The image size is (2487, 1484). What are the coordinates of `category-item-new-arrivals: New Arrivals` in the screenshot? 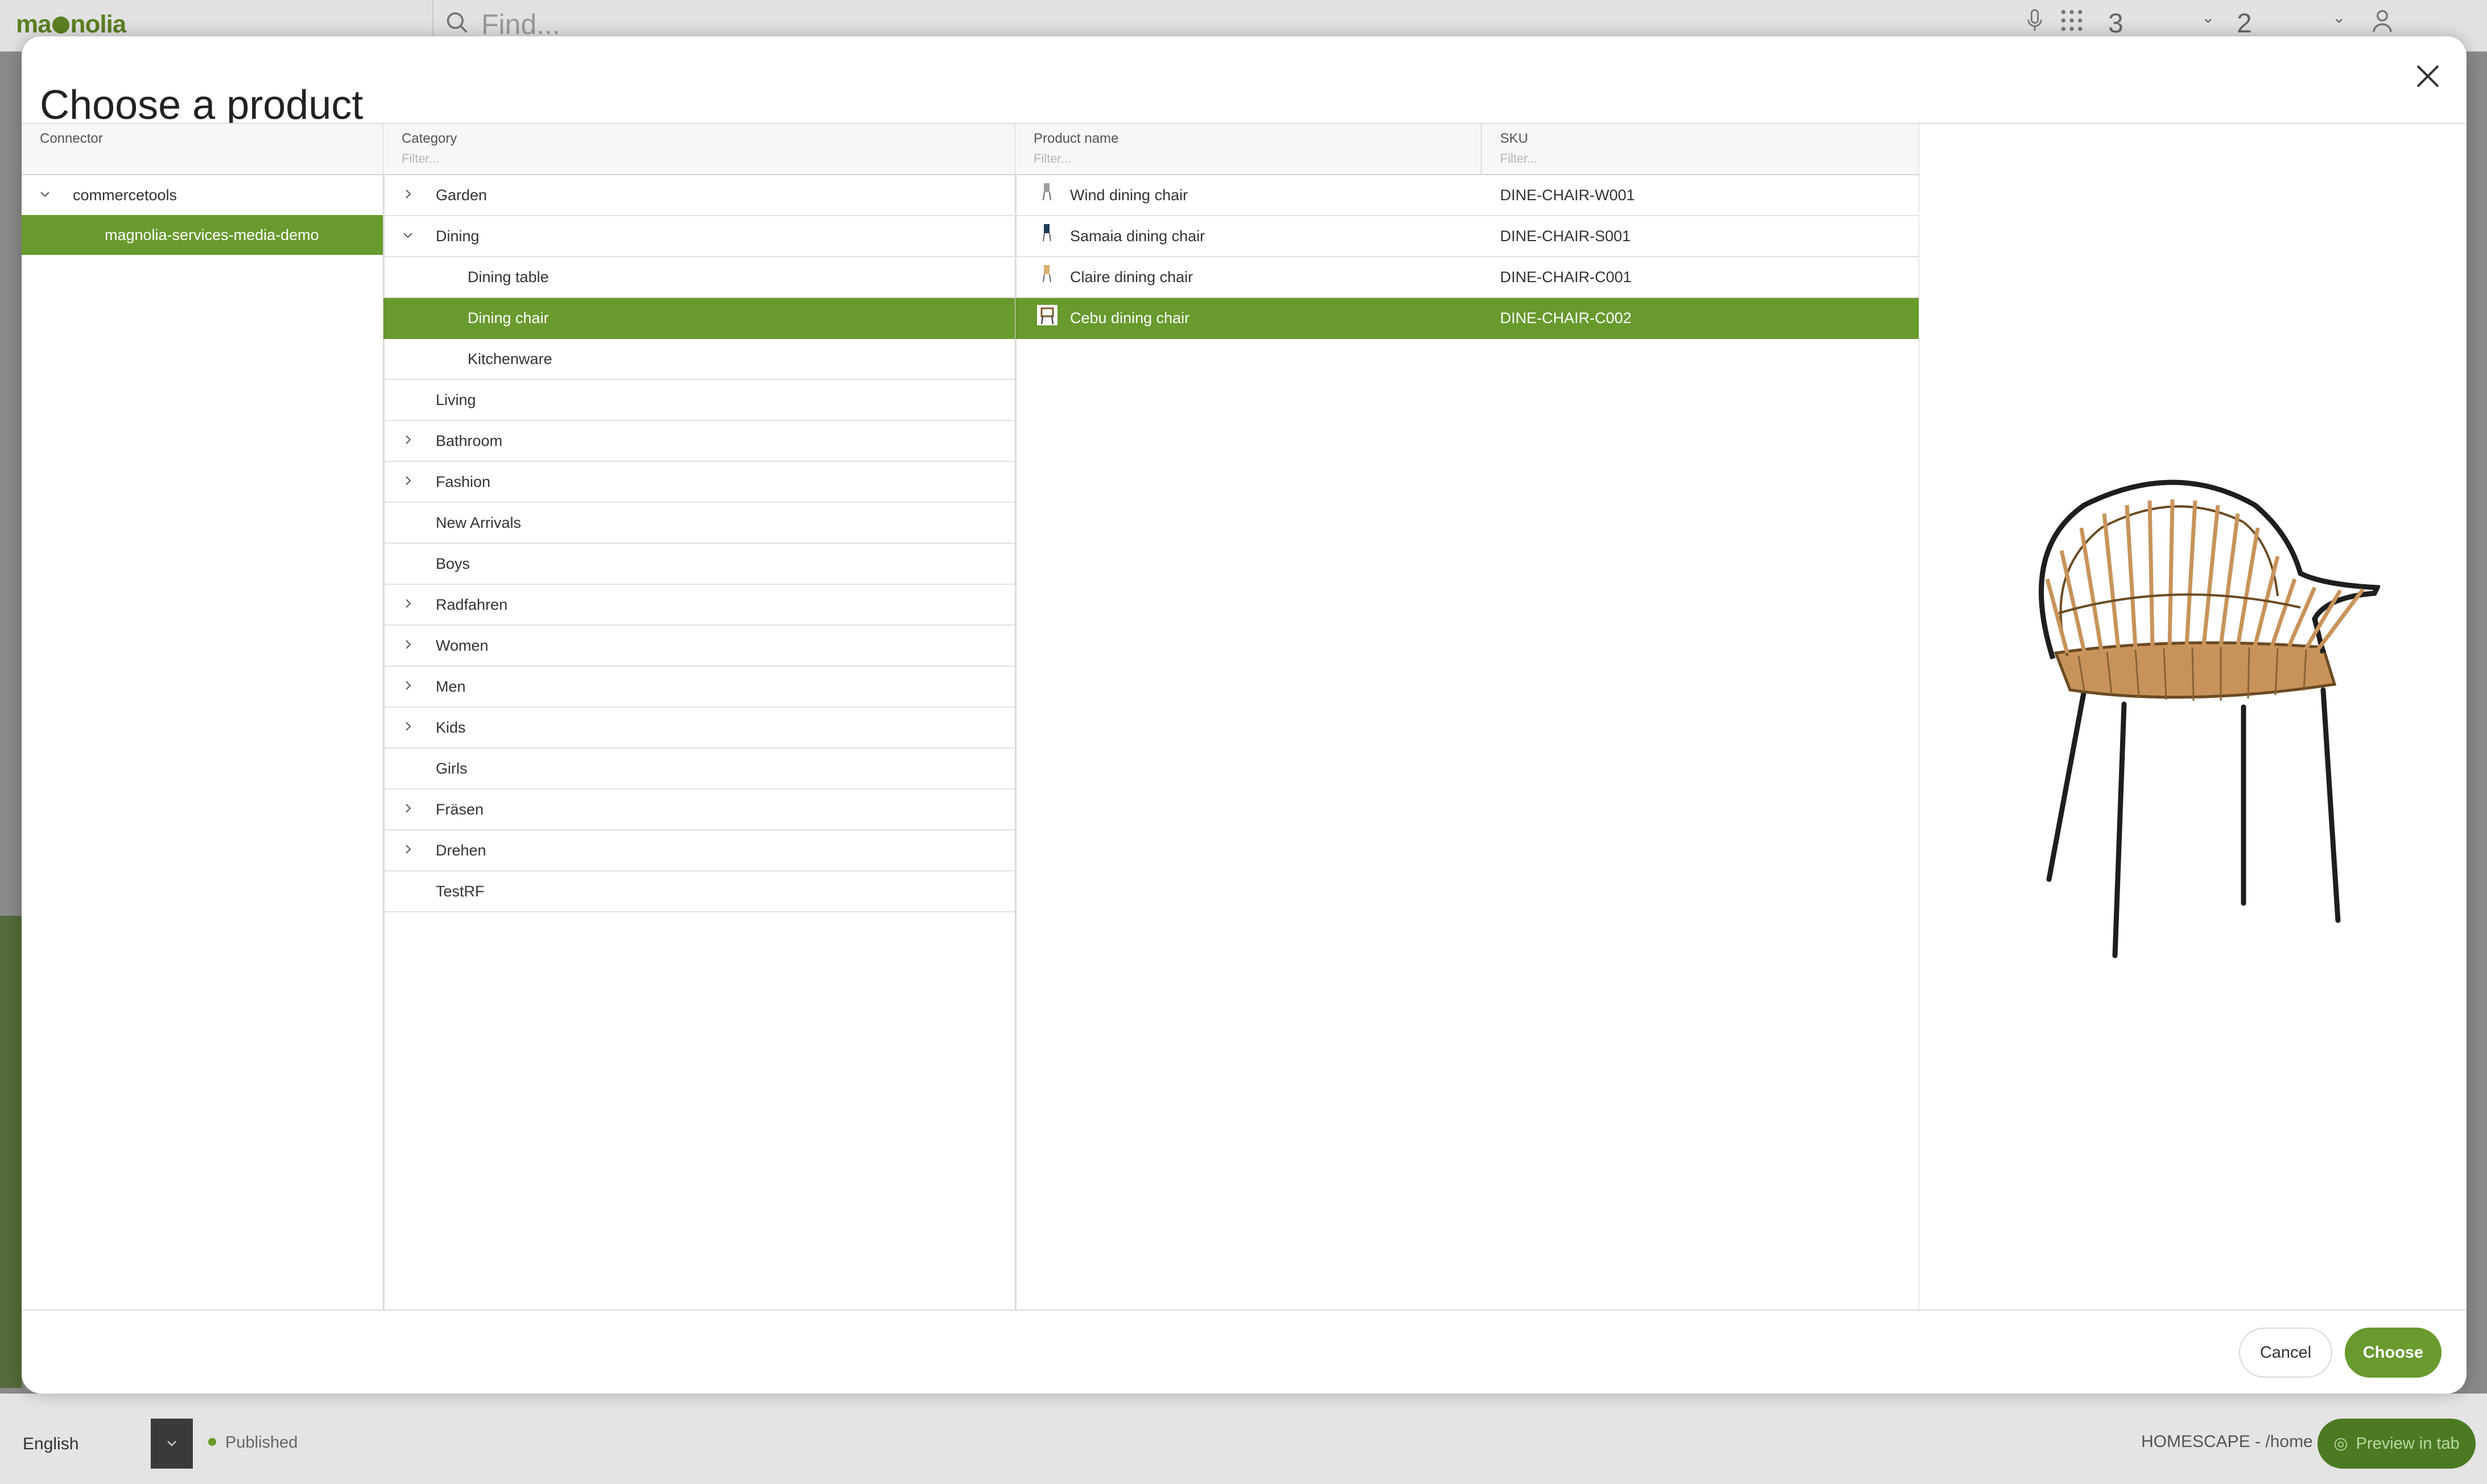 It's located at (699, 524).